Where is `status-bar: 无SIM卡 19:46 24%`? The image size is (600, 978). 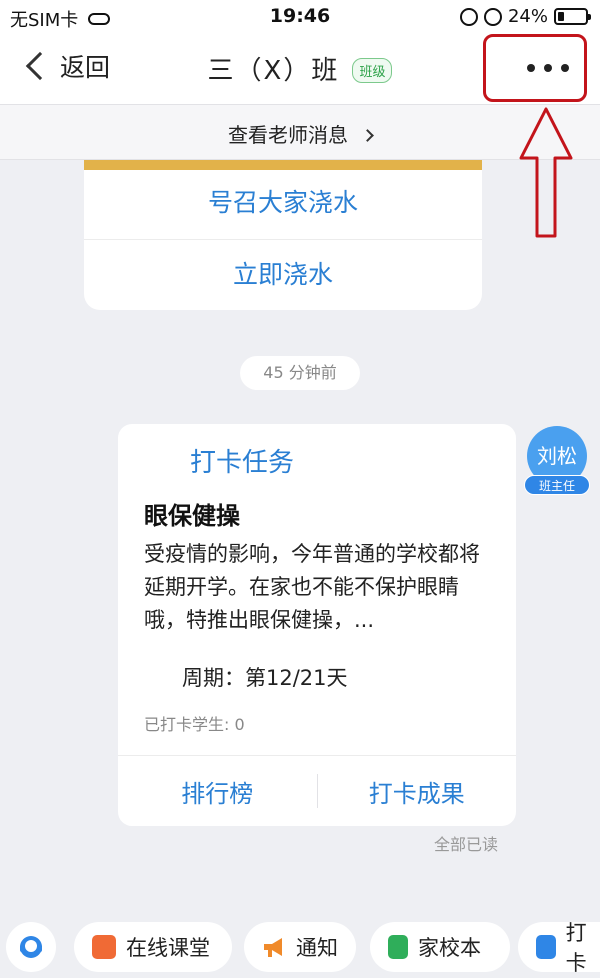 status-bar: 无SIM卡 19:46 24% is located at coordinates (300, 17).